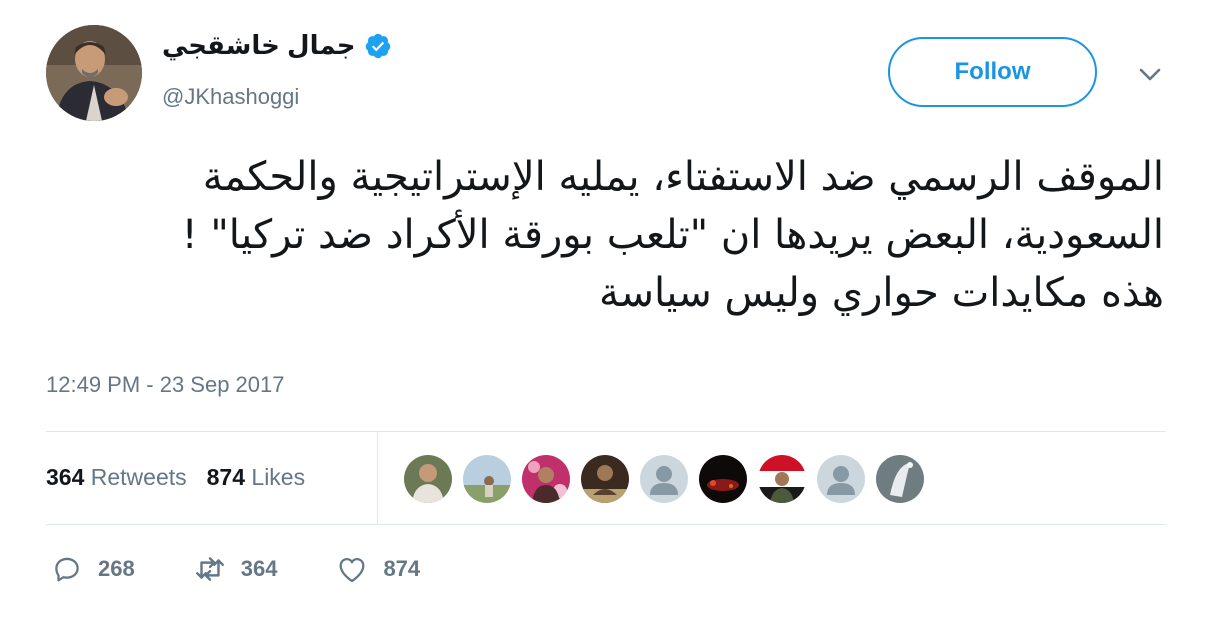 This screenshot has width=1216, height=643. What do you see at coordinates (65, 477) in the screenshot?
I see `retweets-stat-count: 364` at bounding box center [65, 477].